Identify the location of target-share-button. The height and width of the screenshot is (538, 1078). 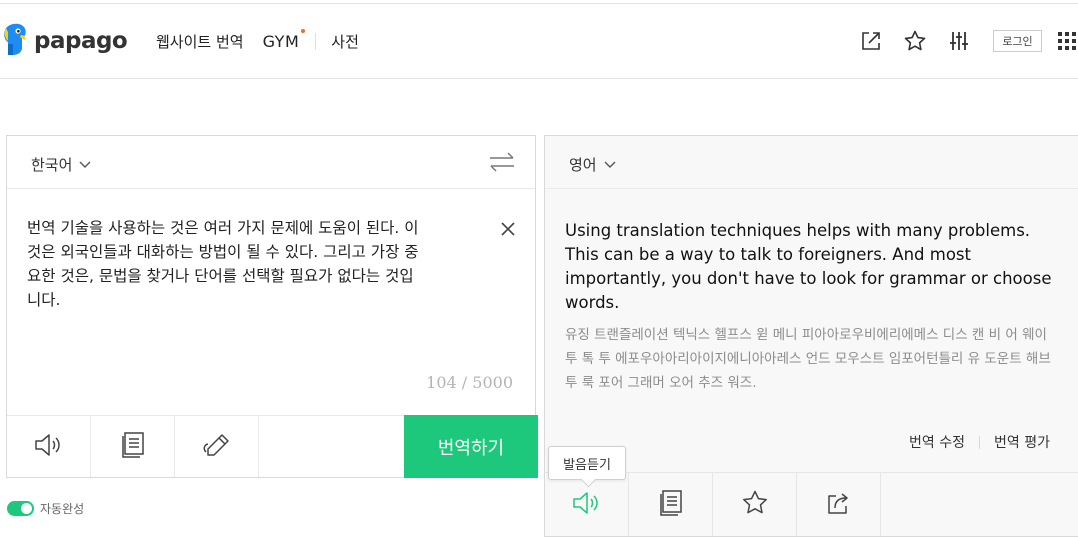
(839, 504).